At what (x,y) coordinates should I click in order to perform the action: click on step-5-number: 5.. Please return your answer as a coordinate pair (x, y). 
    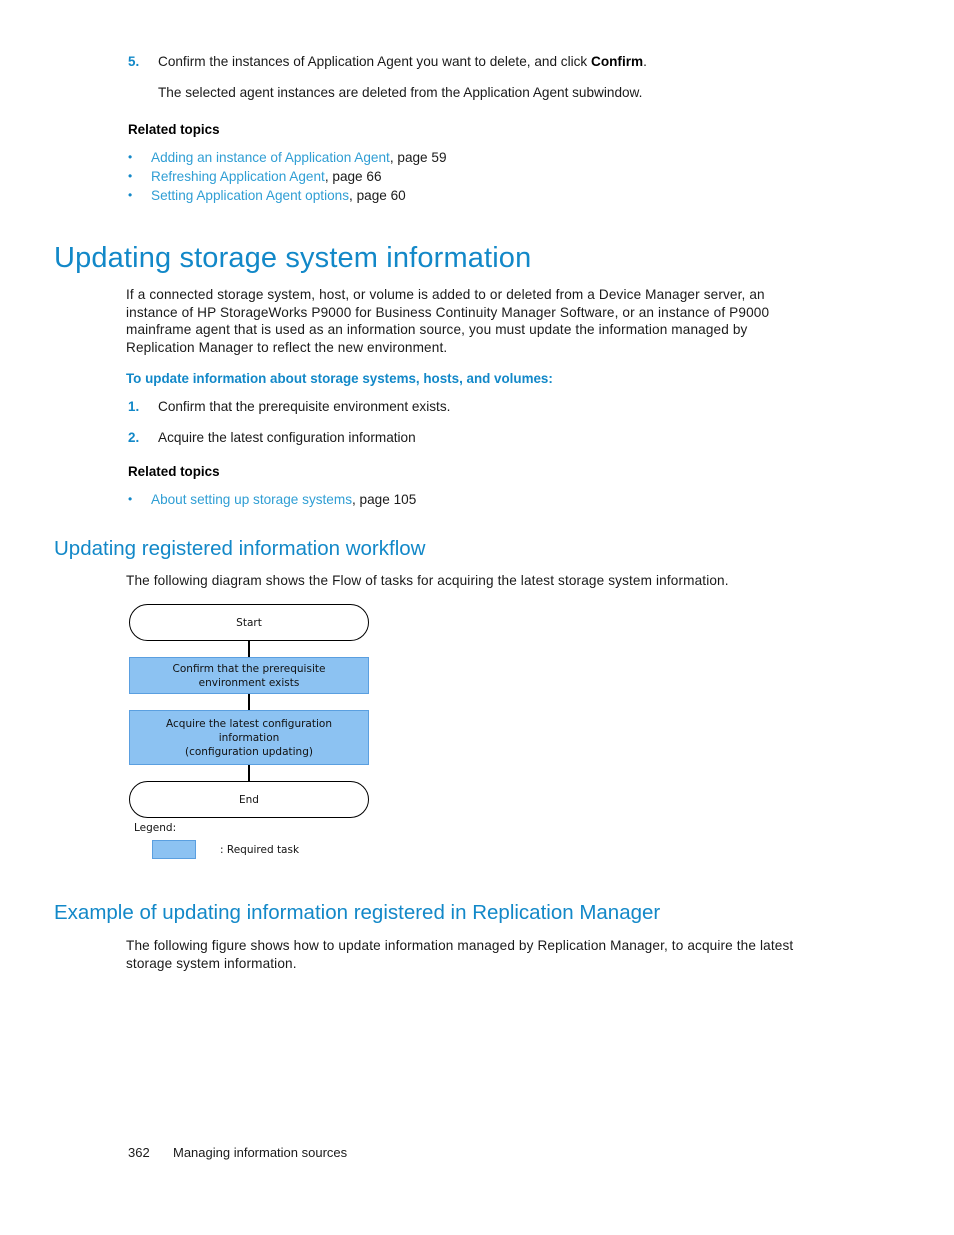
    Looking at the image, I should click on (134, 61).